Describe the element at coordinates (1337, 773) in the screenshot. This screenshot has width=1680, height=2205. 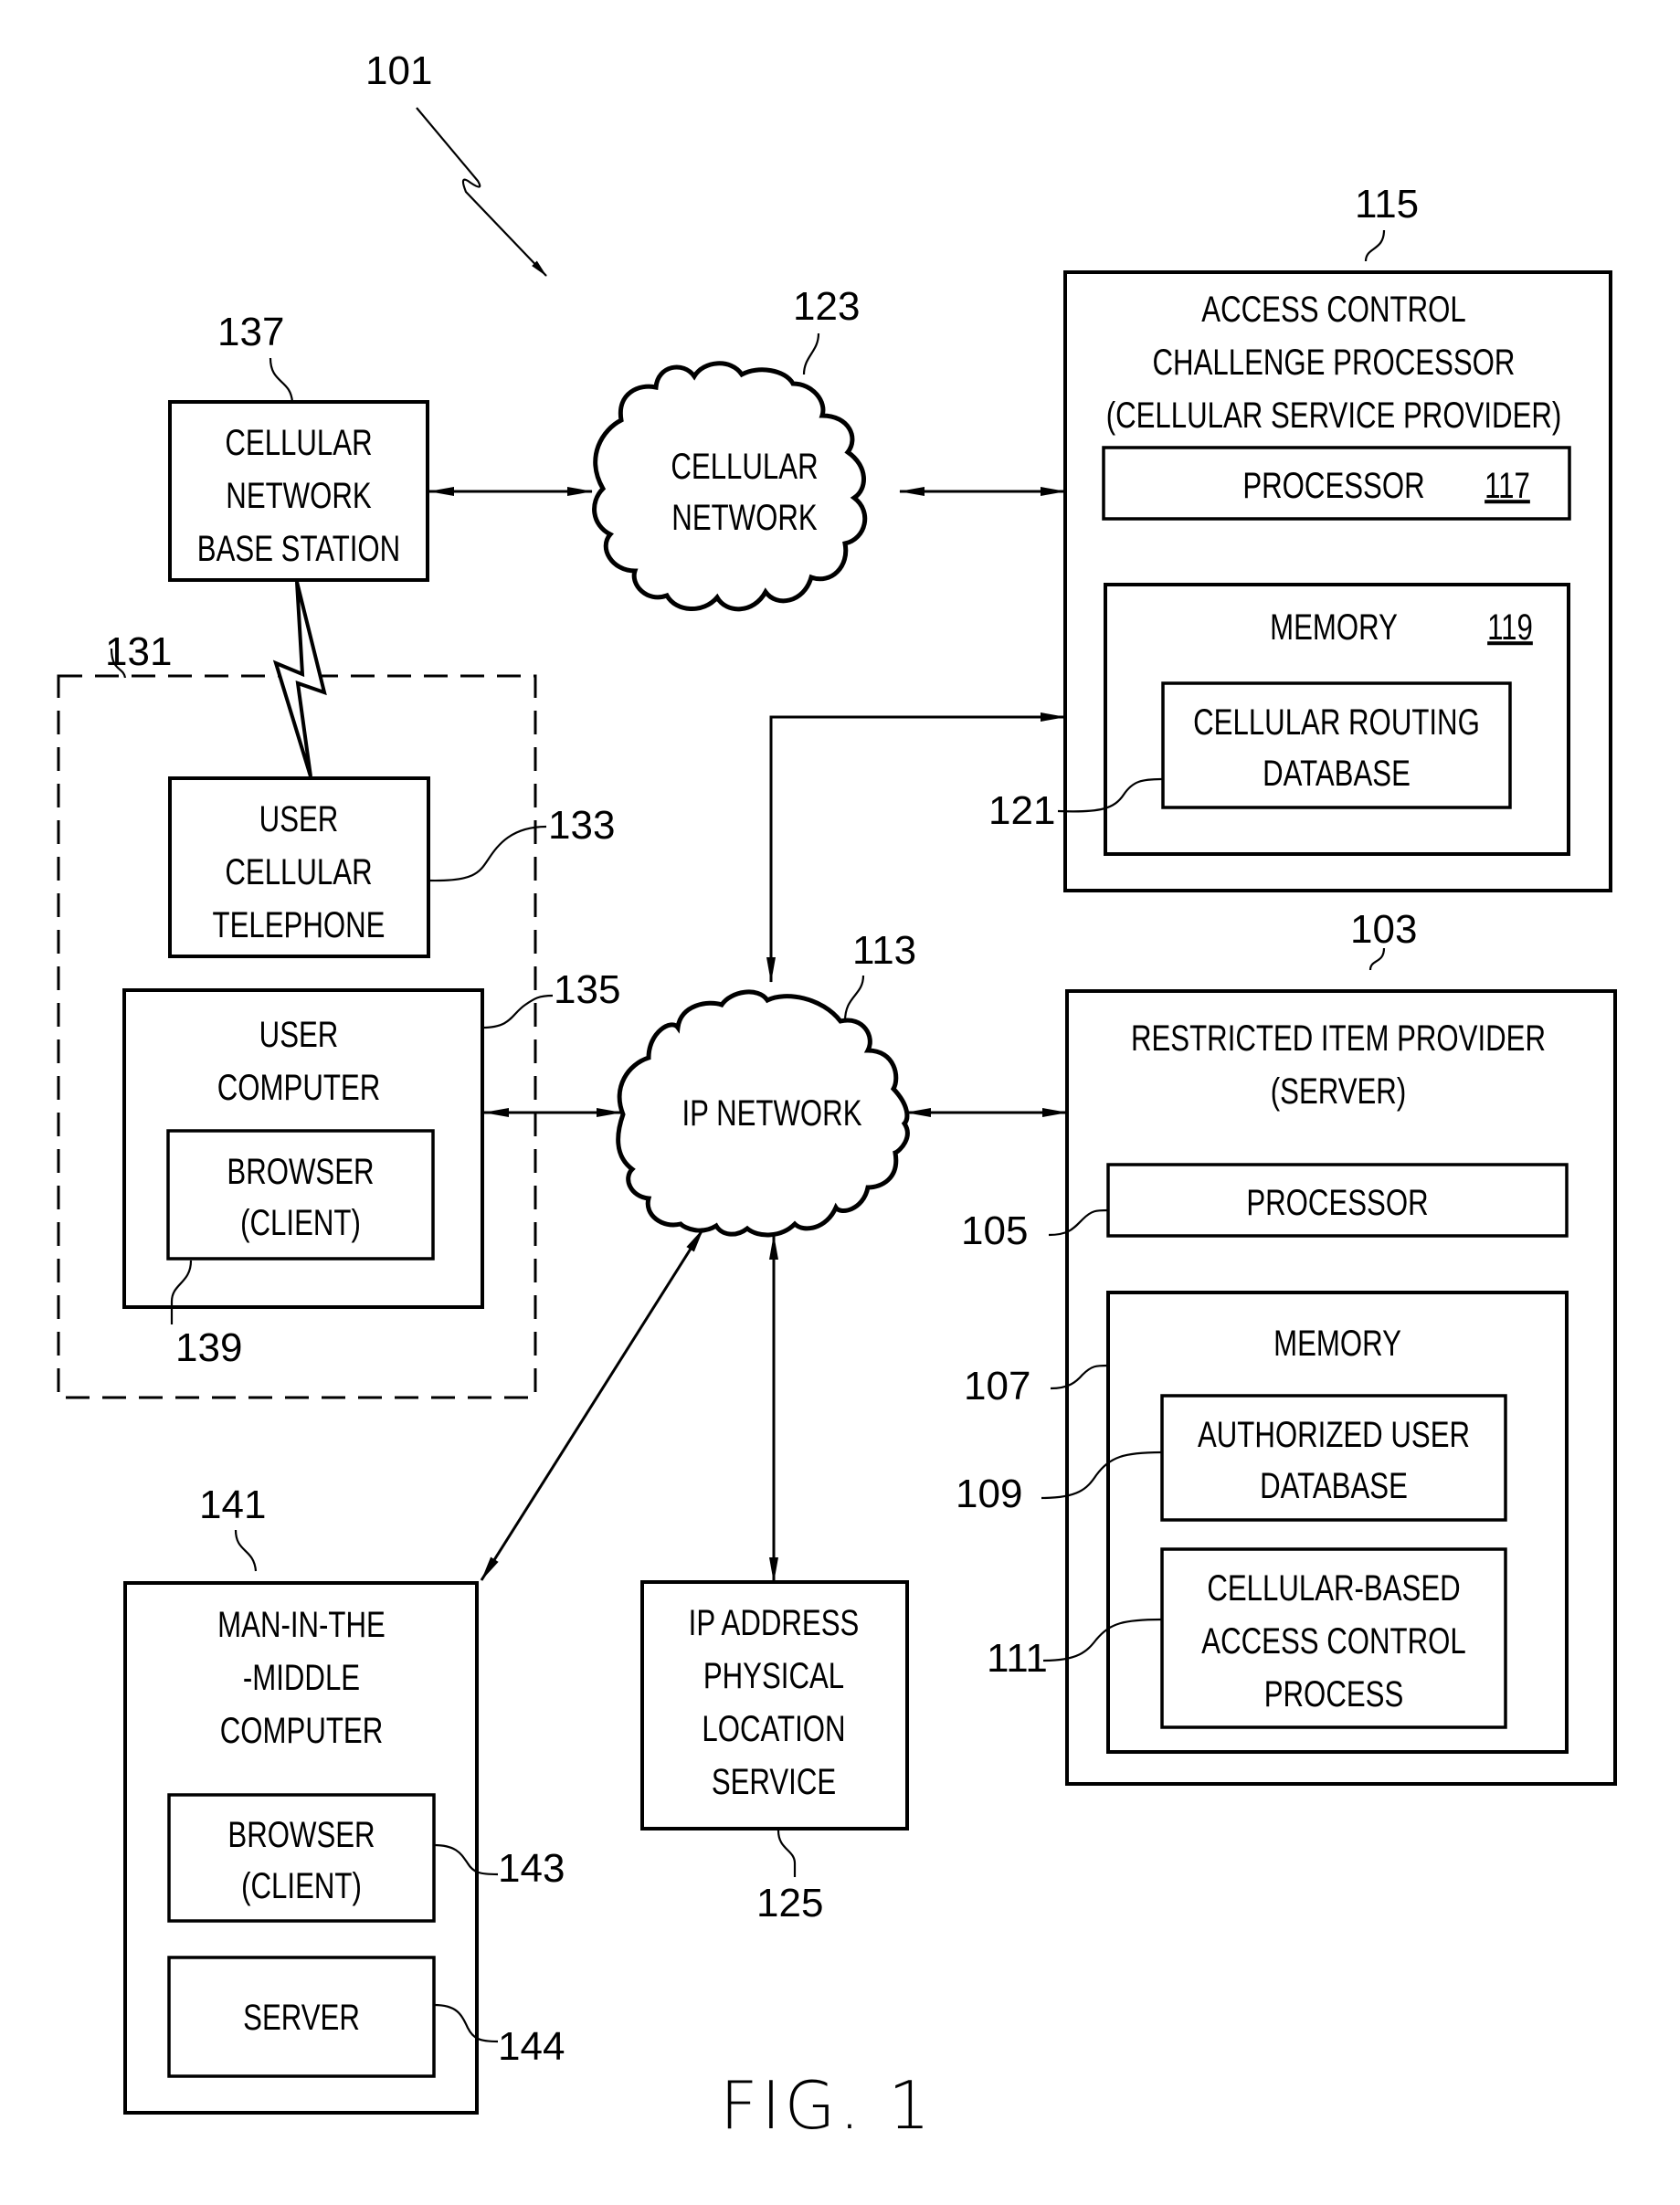
I see `cellular-routing-db-line-2: DATABASE` at that location.